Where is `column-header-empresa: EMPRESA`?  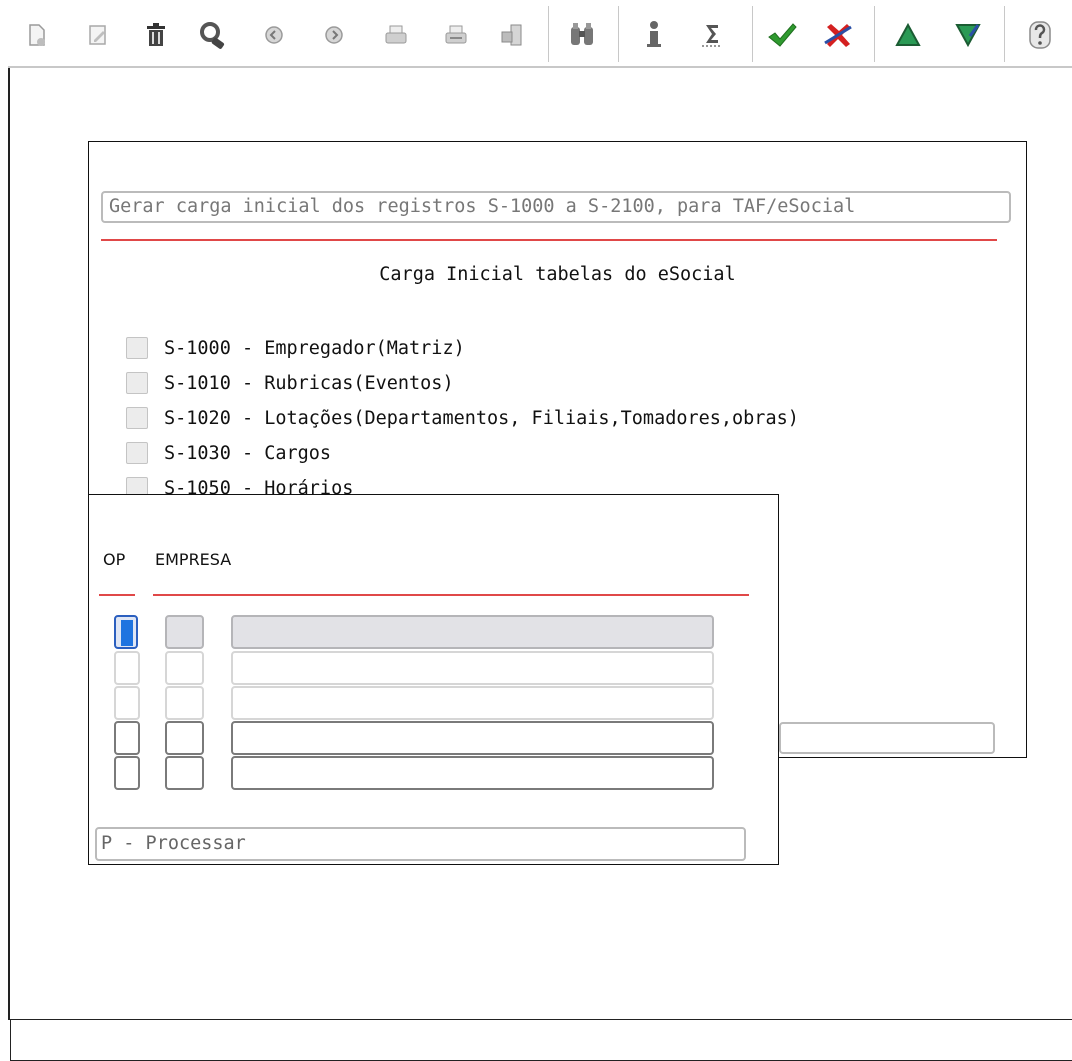
column-header-empresa: EMPRESA is located at coordinates (193, 559).